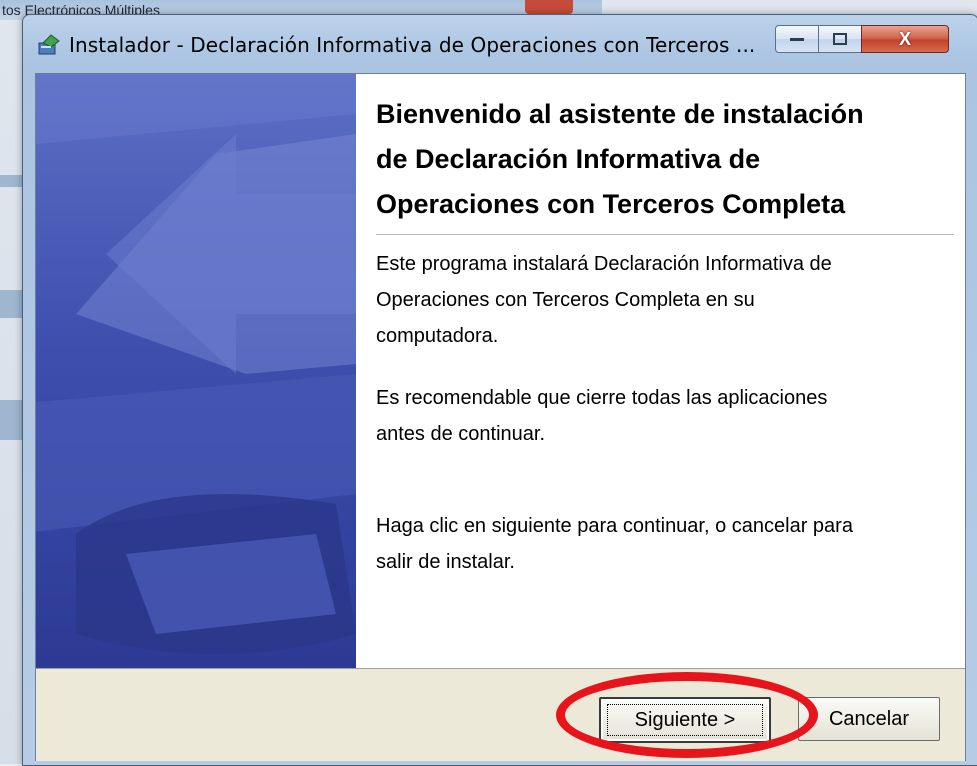 The image size is (977, 766). What do you see at coordinates (437, 336) in the screenshot?
I see `paragraph-line: computadora.` at bounding box center [437, 336].